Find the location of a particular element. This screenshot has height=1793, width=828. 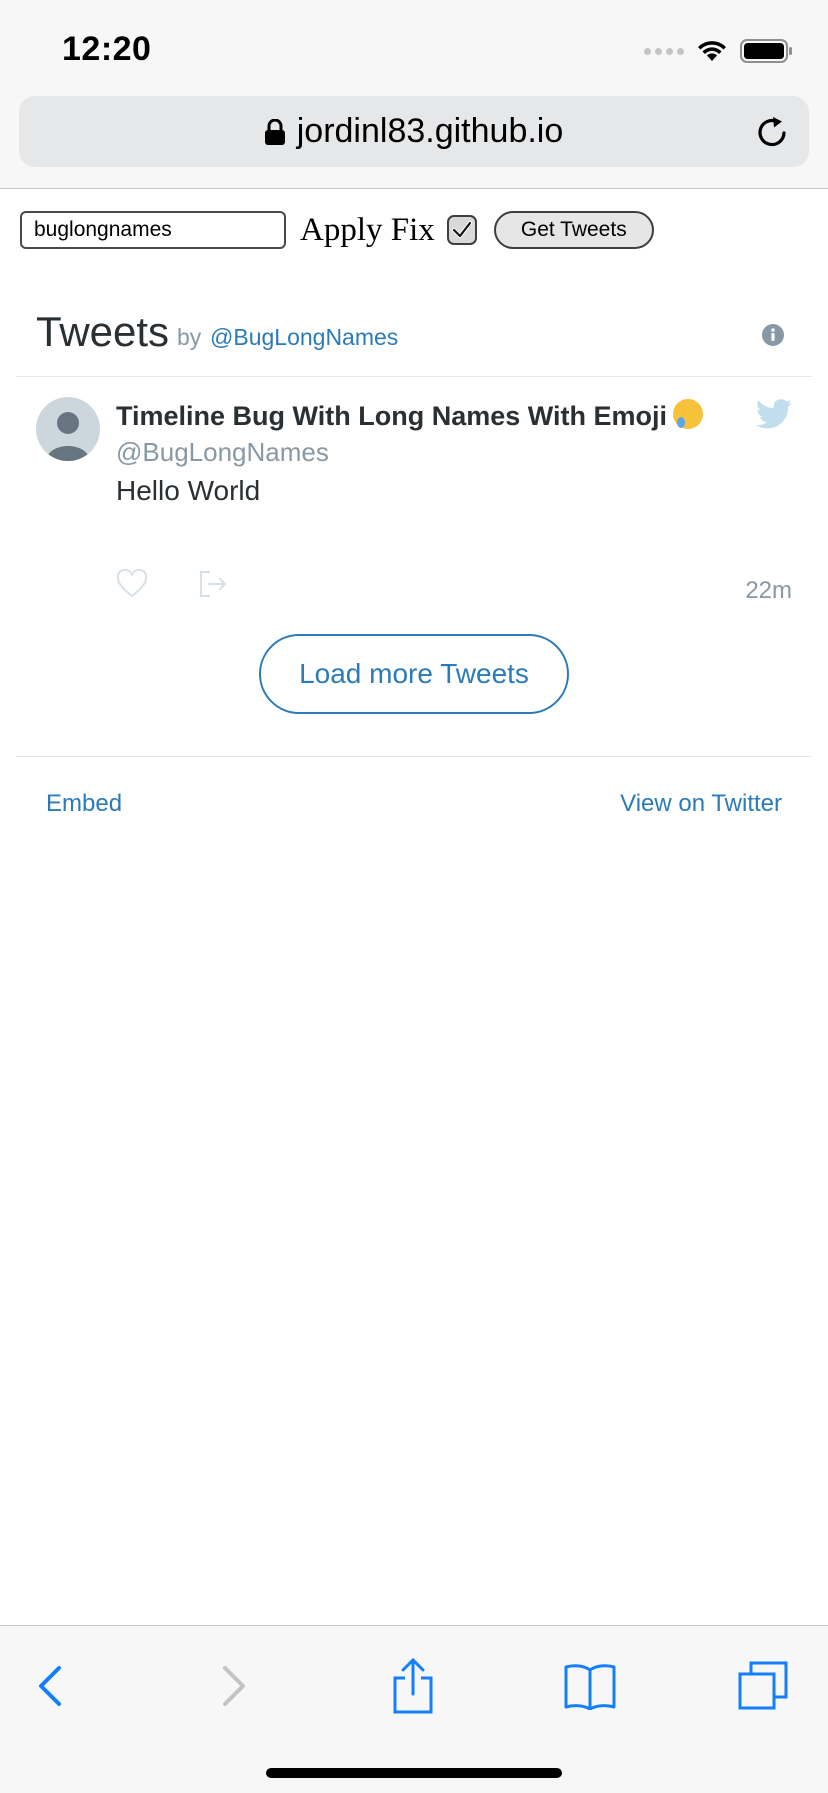

browser-toolbar is located at coordinates (414, 1709).